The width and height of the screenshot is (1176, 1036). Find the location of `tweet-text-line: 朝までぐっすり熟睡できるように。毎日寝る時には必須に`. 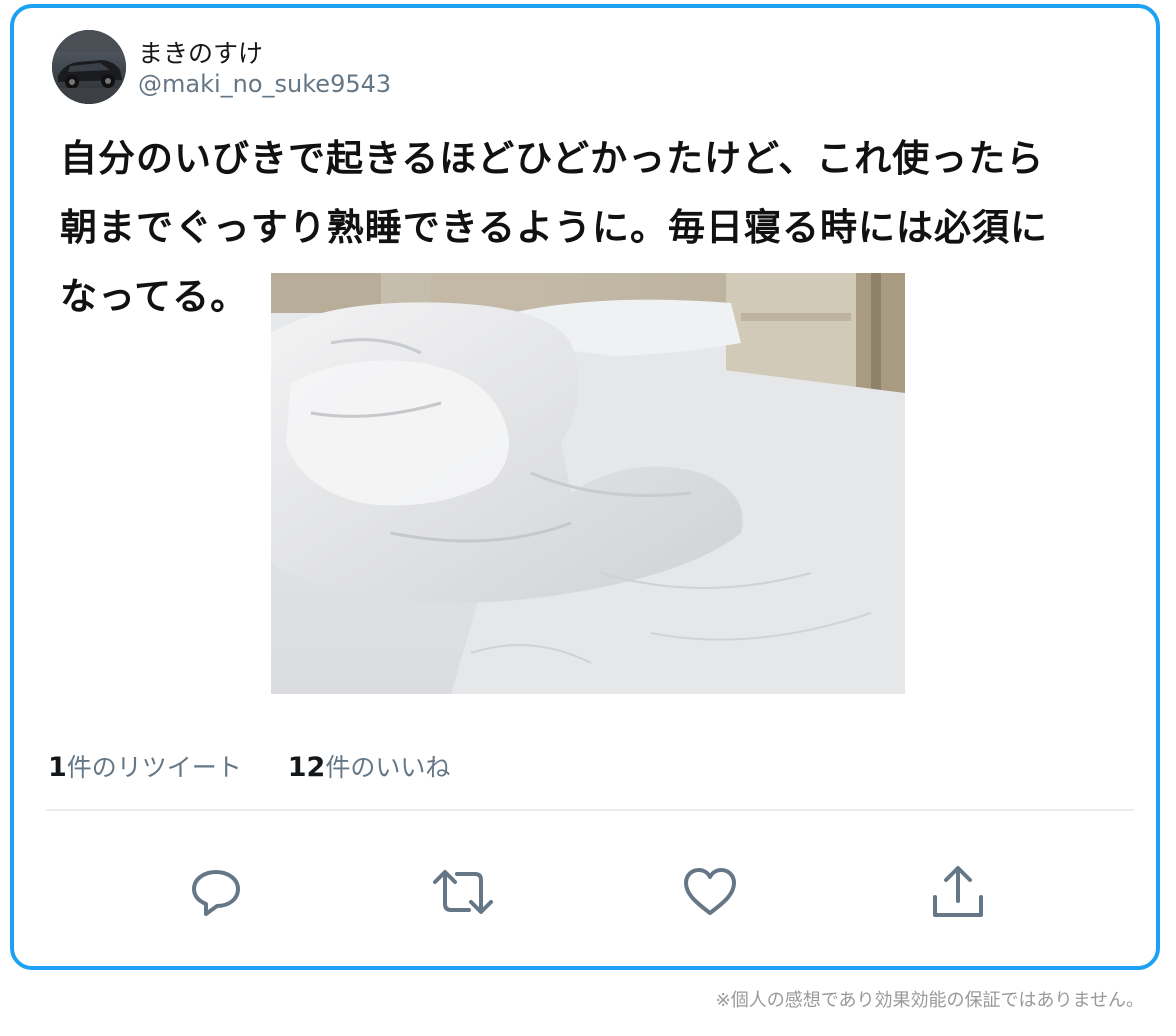

tweet-text-line: 朝までぐっすり熟睡できるように。毎日寝る時には必須に is located at coordinates (554, 227).